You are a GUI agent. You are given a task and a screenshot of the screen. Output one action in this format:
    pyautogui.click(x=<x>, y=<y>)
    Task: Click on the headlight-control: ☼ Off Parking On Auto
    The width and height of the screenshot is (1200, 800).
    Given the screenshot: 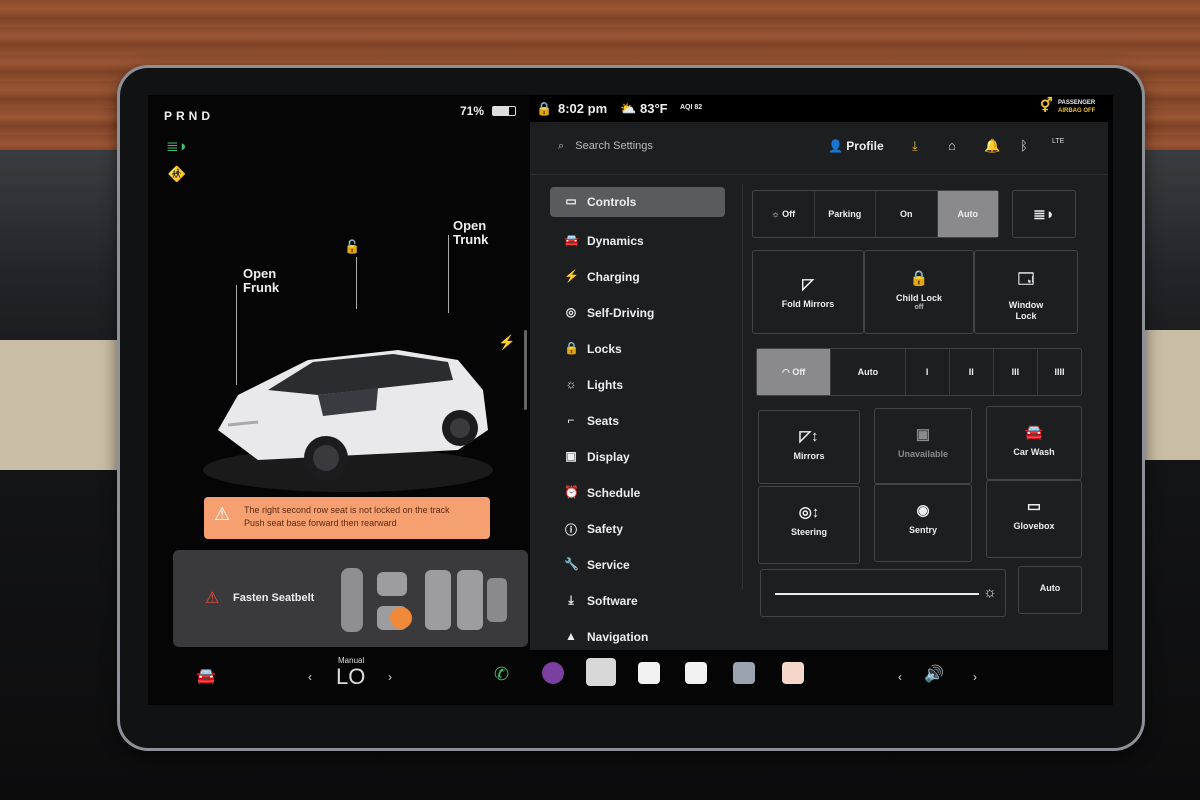 What is the action you would take?
    pyautogui.click(x=875, y=214)
    